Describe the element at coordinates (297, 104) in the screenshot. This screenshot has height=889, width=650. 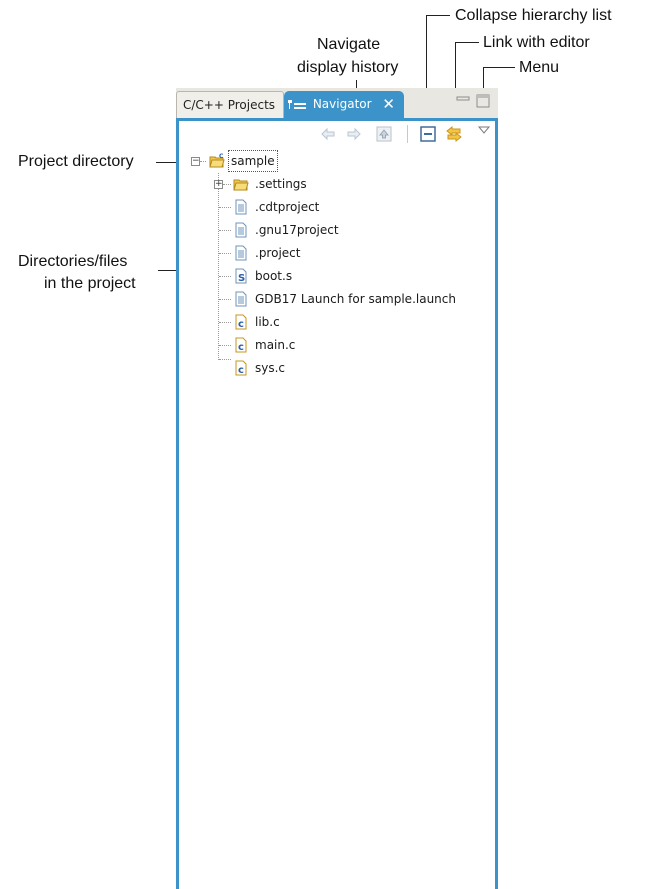
I see `navigator-icon` at that location.